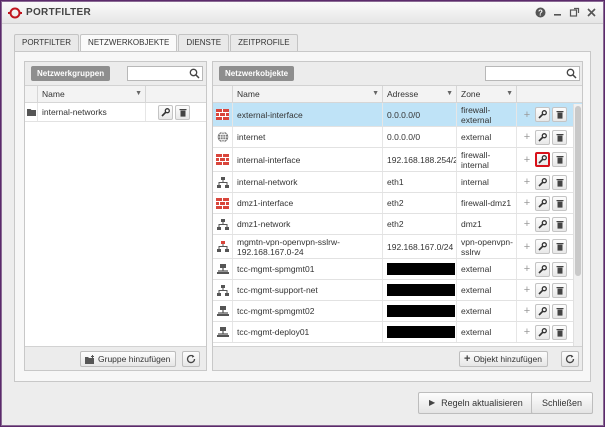  I want to click on group-row: internal-networks, so click(115, 112).